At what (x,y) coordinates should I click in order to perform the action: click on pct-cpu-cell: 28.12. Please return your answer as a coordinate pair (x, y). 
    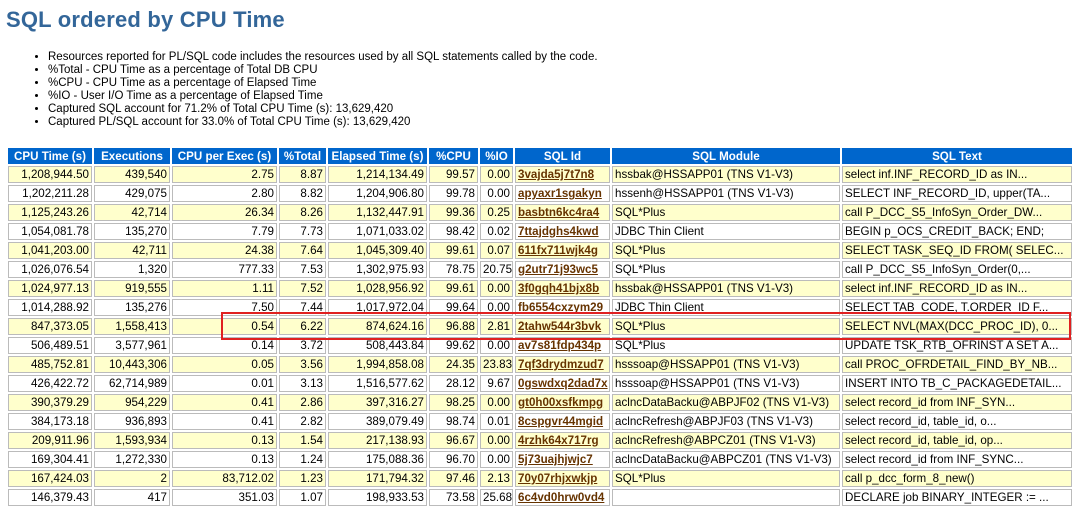
    Looking at the image, I should click on (453, 383).